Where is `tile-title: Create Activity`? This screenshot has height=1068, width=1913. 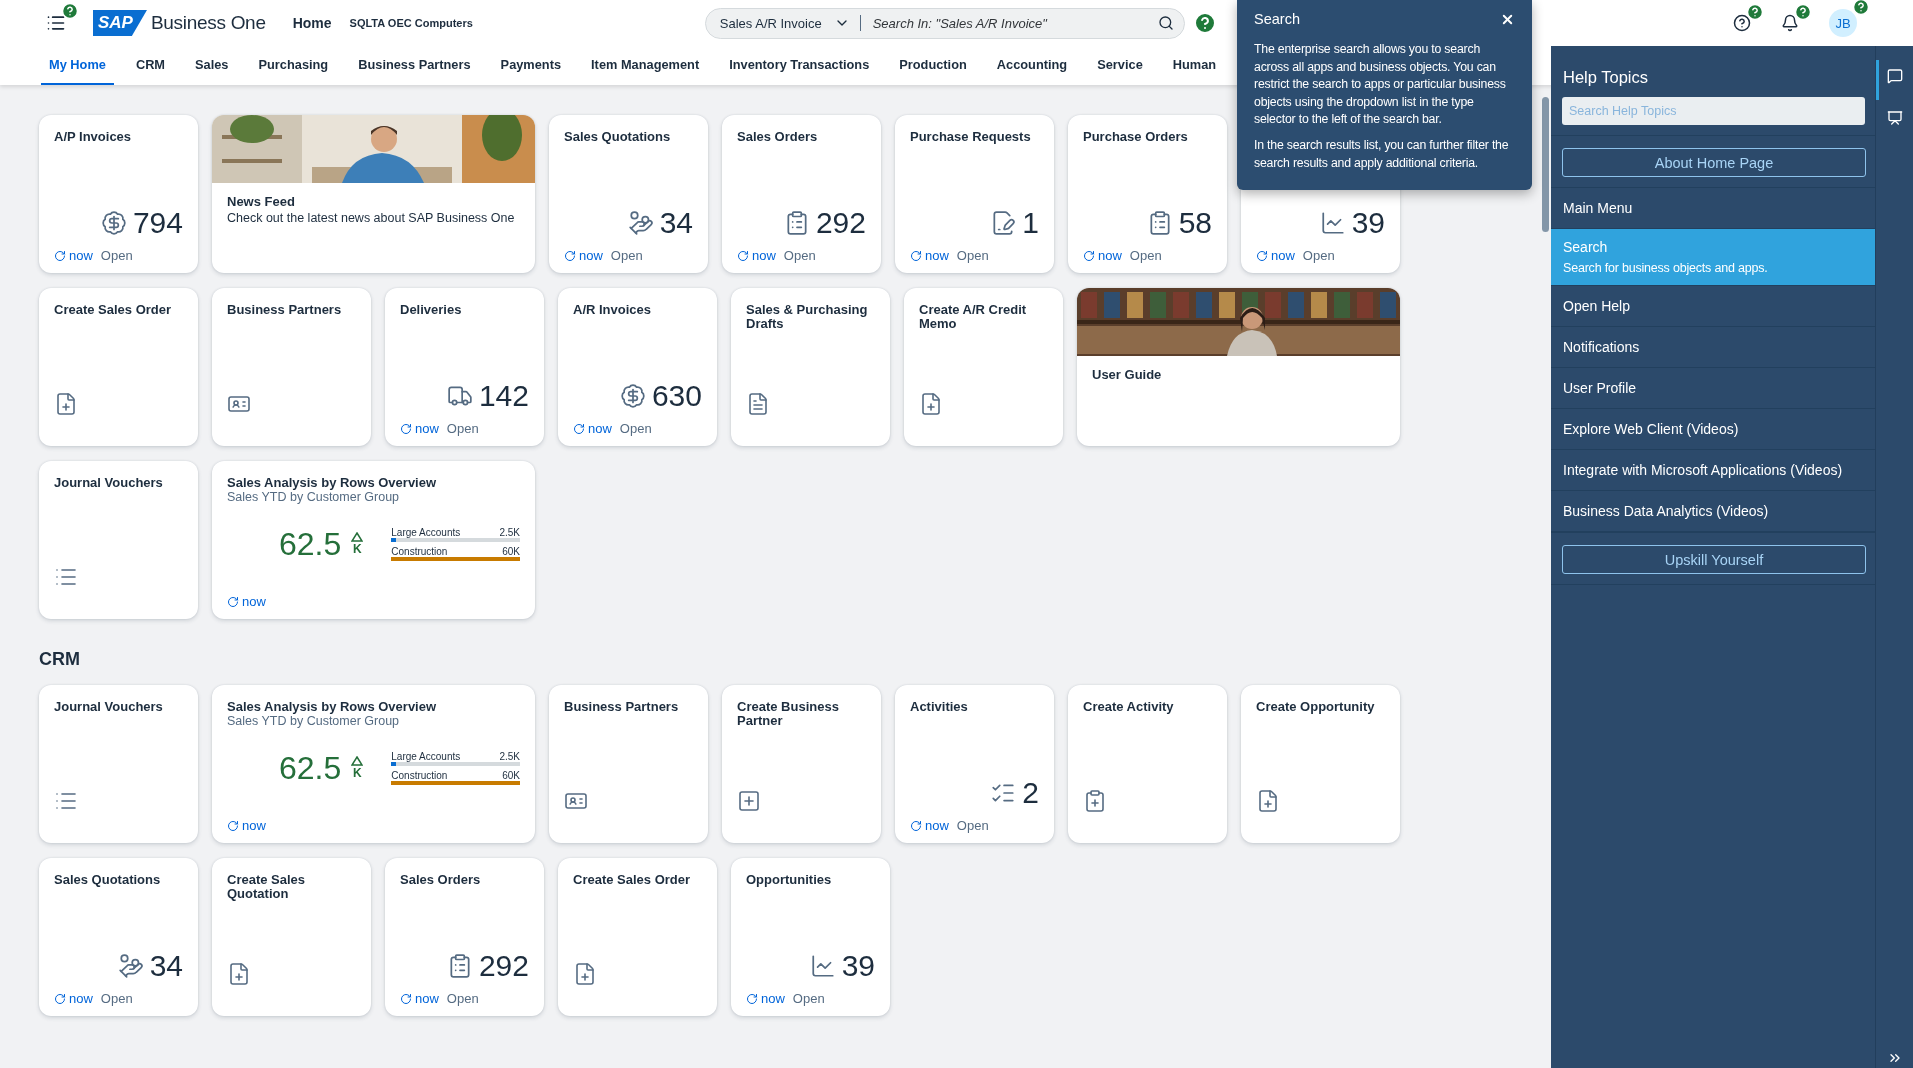
tile-title: Create Activity is located at coordinates (1129, 707).